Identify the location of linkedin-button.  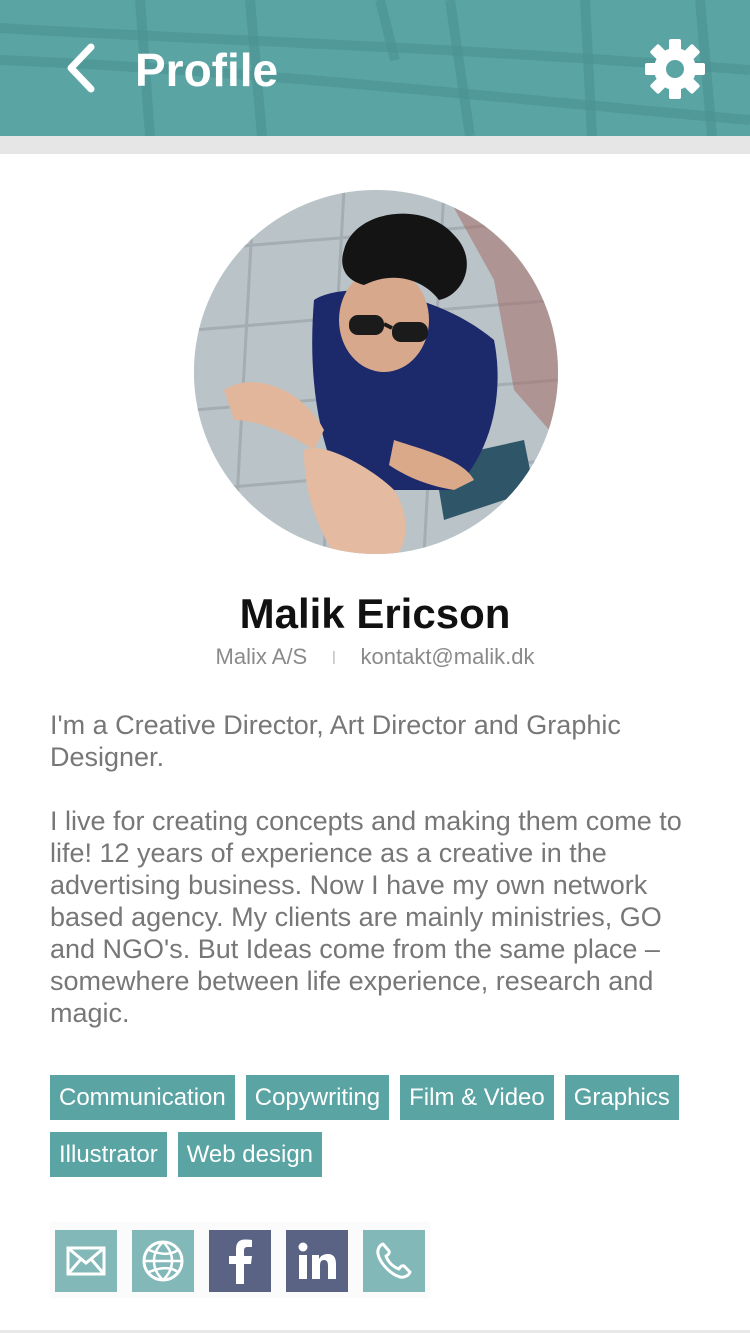
(317, 1261).